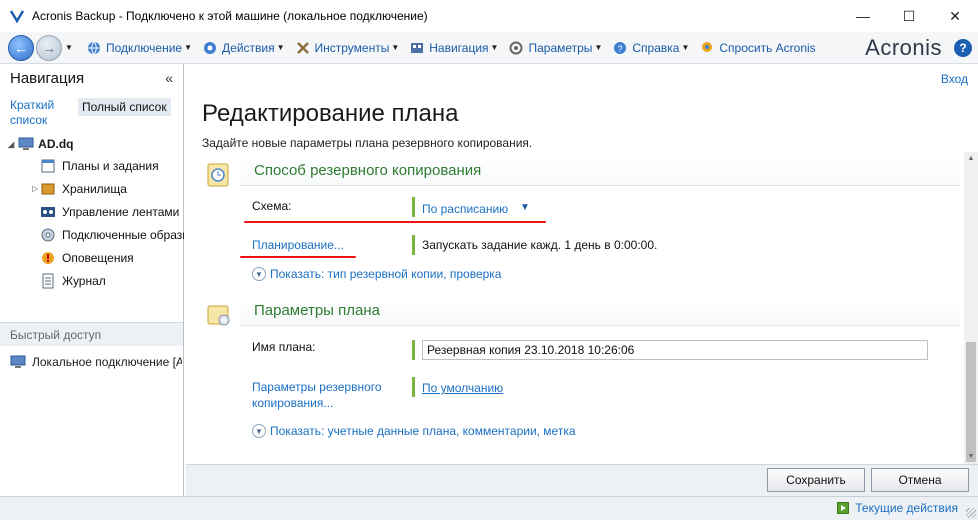  What do you see at coordinates (863, 16) in the screenshot?
I see `minimize-button: —` at bounding box center [863, 16].